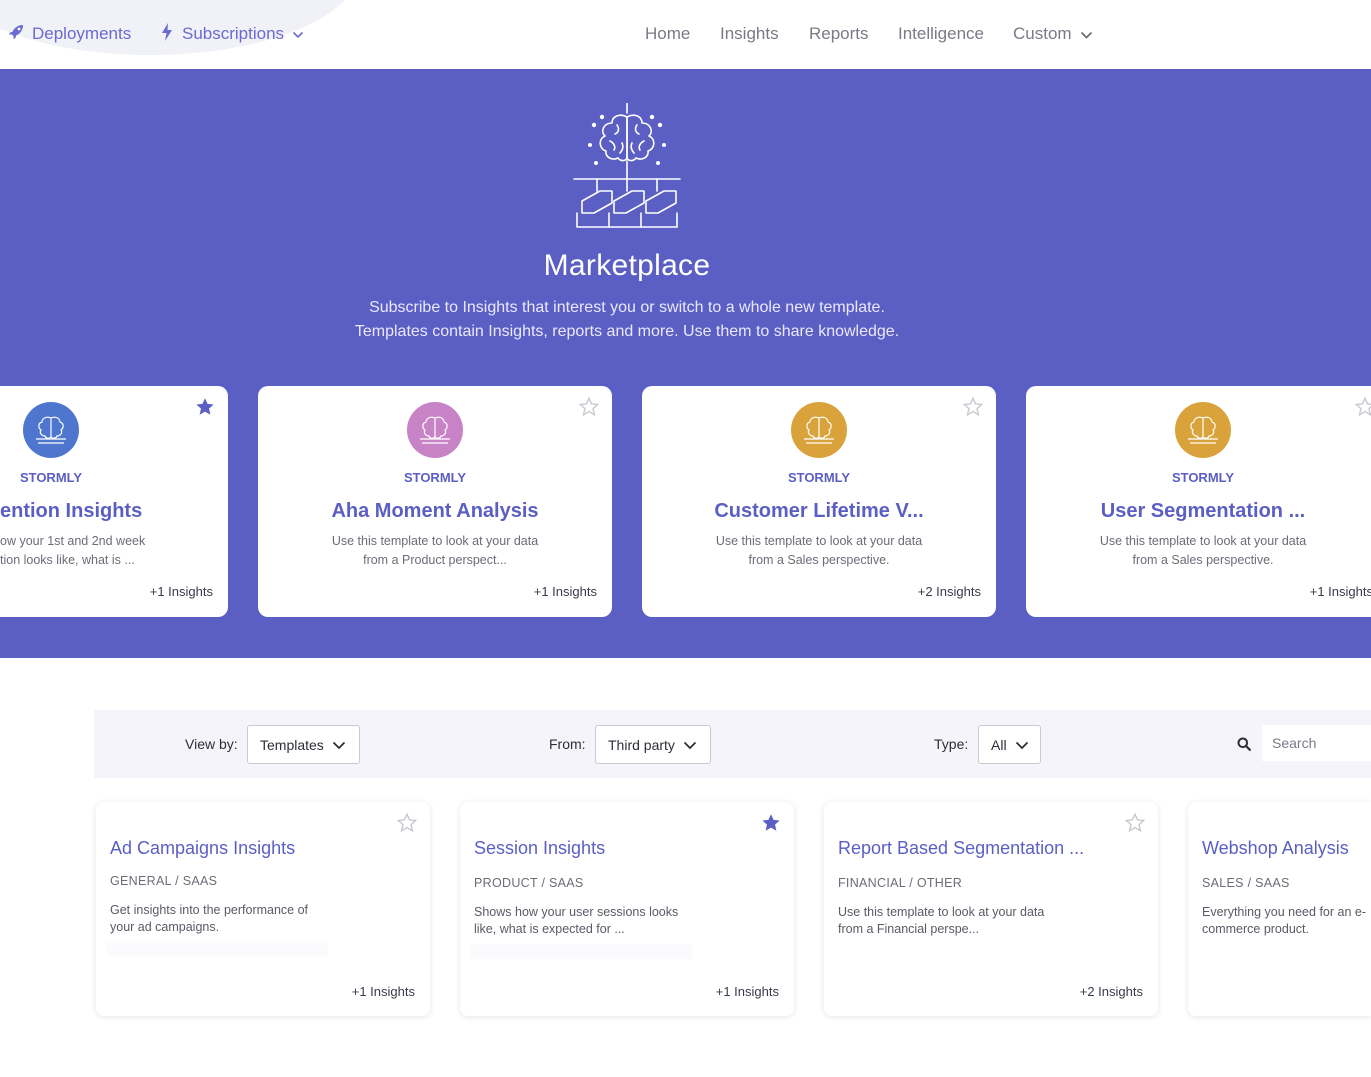 The width and height of the screenshot is (1371, 1077). Describe the element at coordinates (209, 910) in the screenshot. I see `template-description-line1: Get insights into the performance of` at that location.